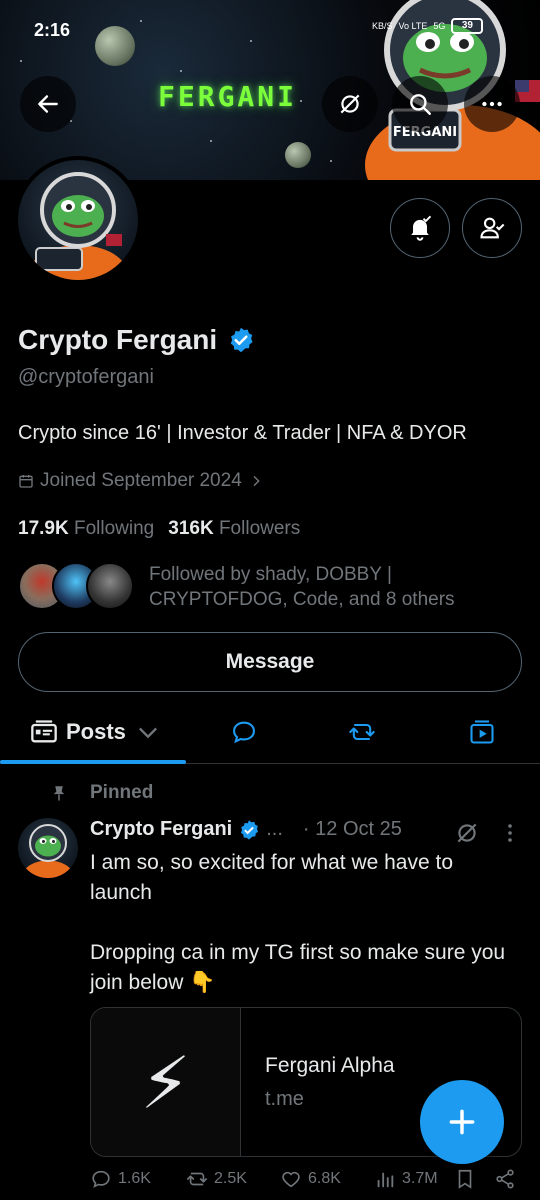 The image size is (540, 1200). Describe the element at coordinates (59, 793) in the screenshot. I see `pin-icon` at that location.